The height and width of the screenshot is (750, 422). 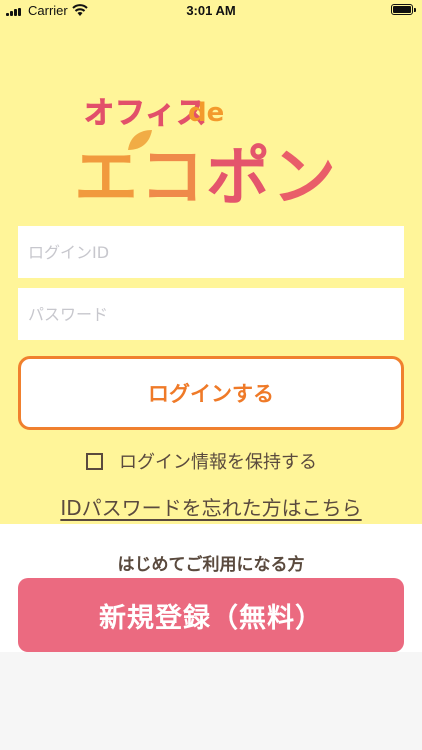 What do you see at coordinates (211, 252) in the screenshot?
I see `login-id-input` at bounding box center [211, 252].